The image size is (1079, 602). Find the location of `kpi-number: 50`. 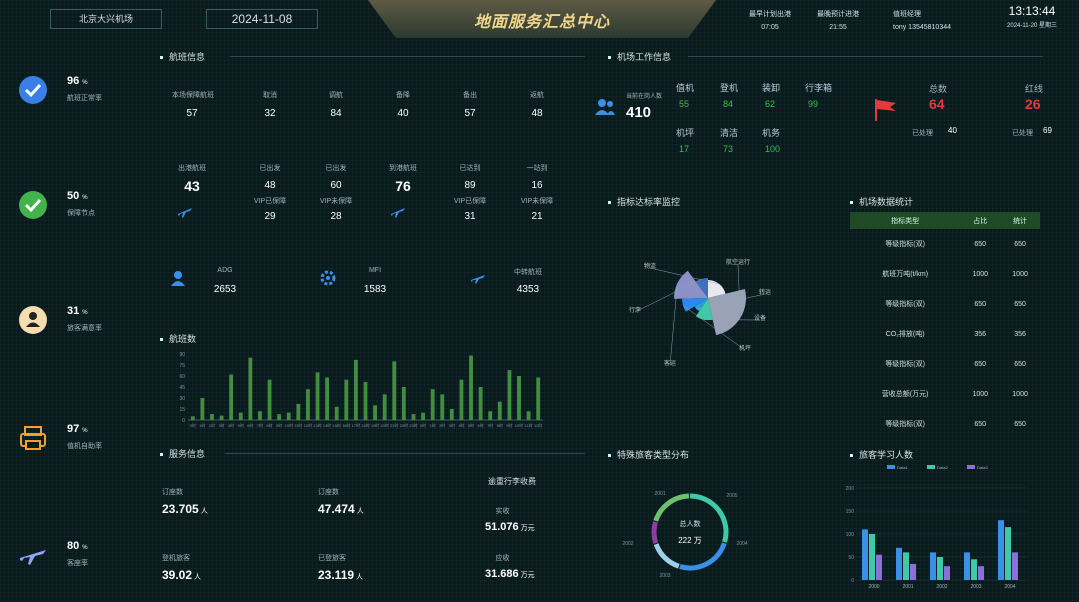

kpi-number: 50 is located at coordinates (73, 196).